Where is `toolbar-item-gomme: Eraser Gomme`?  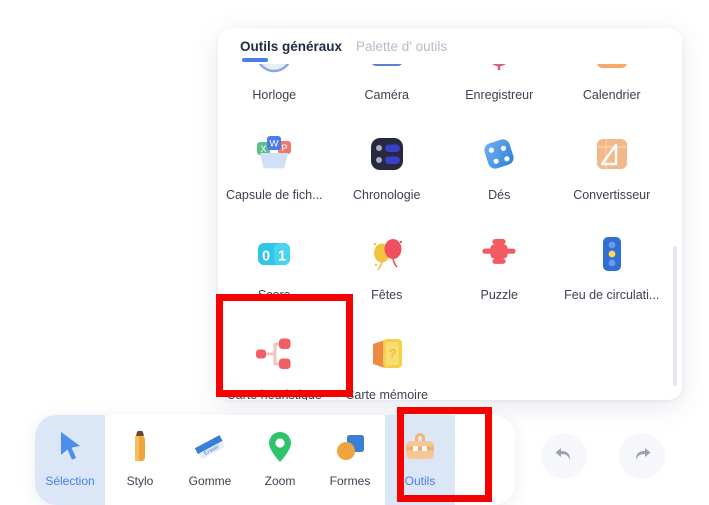 toolbar-item-gomme: Eraser Gomme is located at coordinates (210, 460).